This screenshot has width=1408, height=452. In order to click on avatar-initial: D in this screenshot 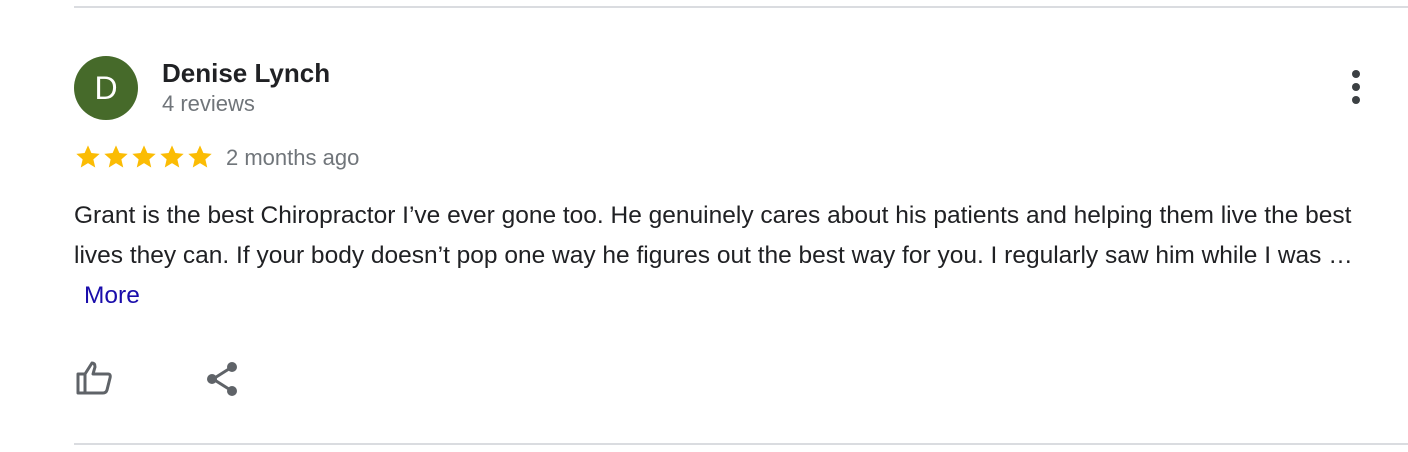, I will do `click(106, 88)`.